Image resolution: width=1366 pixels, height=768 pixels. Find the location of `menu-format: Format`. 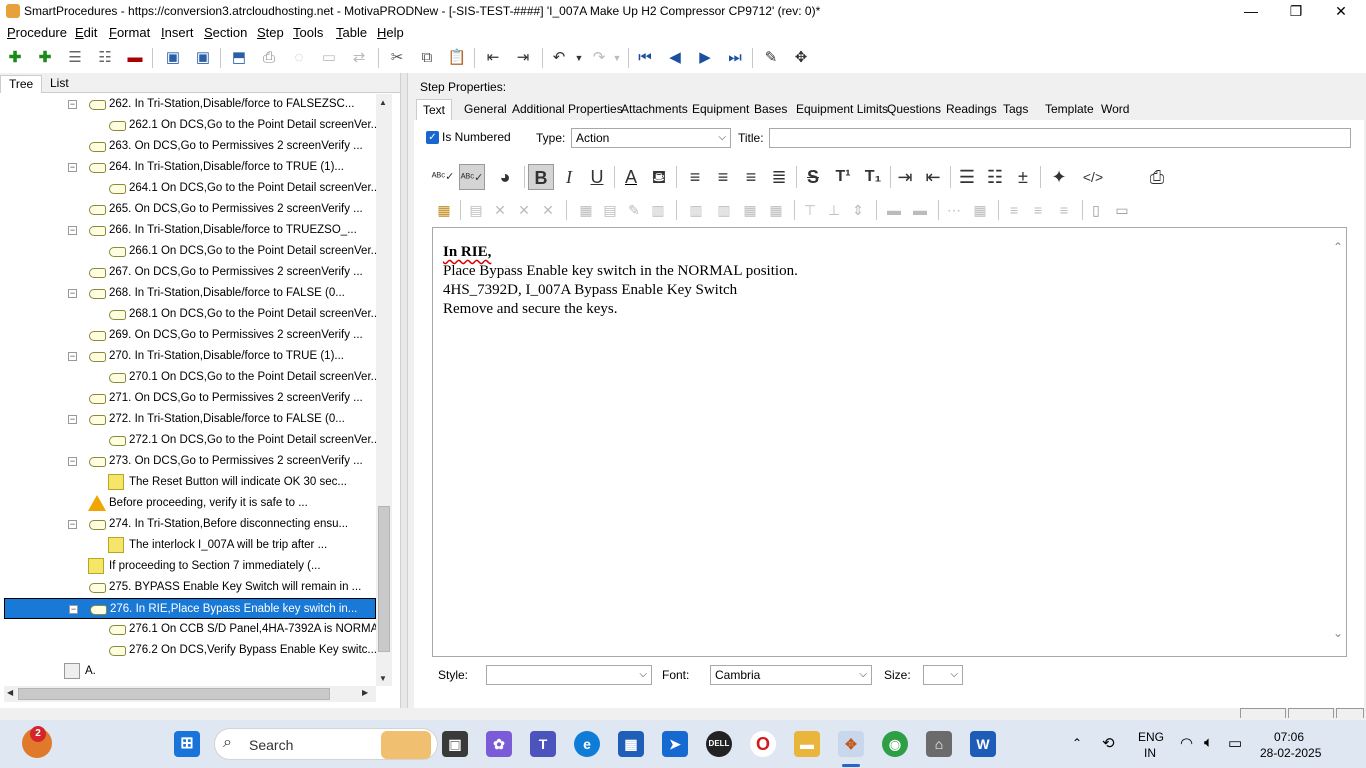

menu-format: Format is located at coordinates (129, 32).